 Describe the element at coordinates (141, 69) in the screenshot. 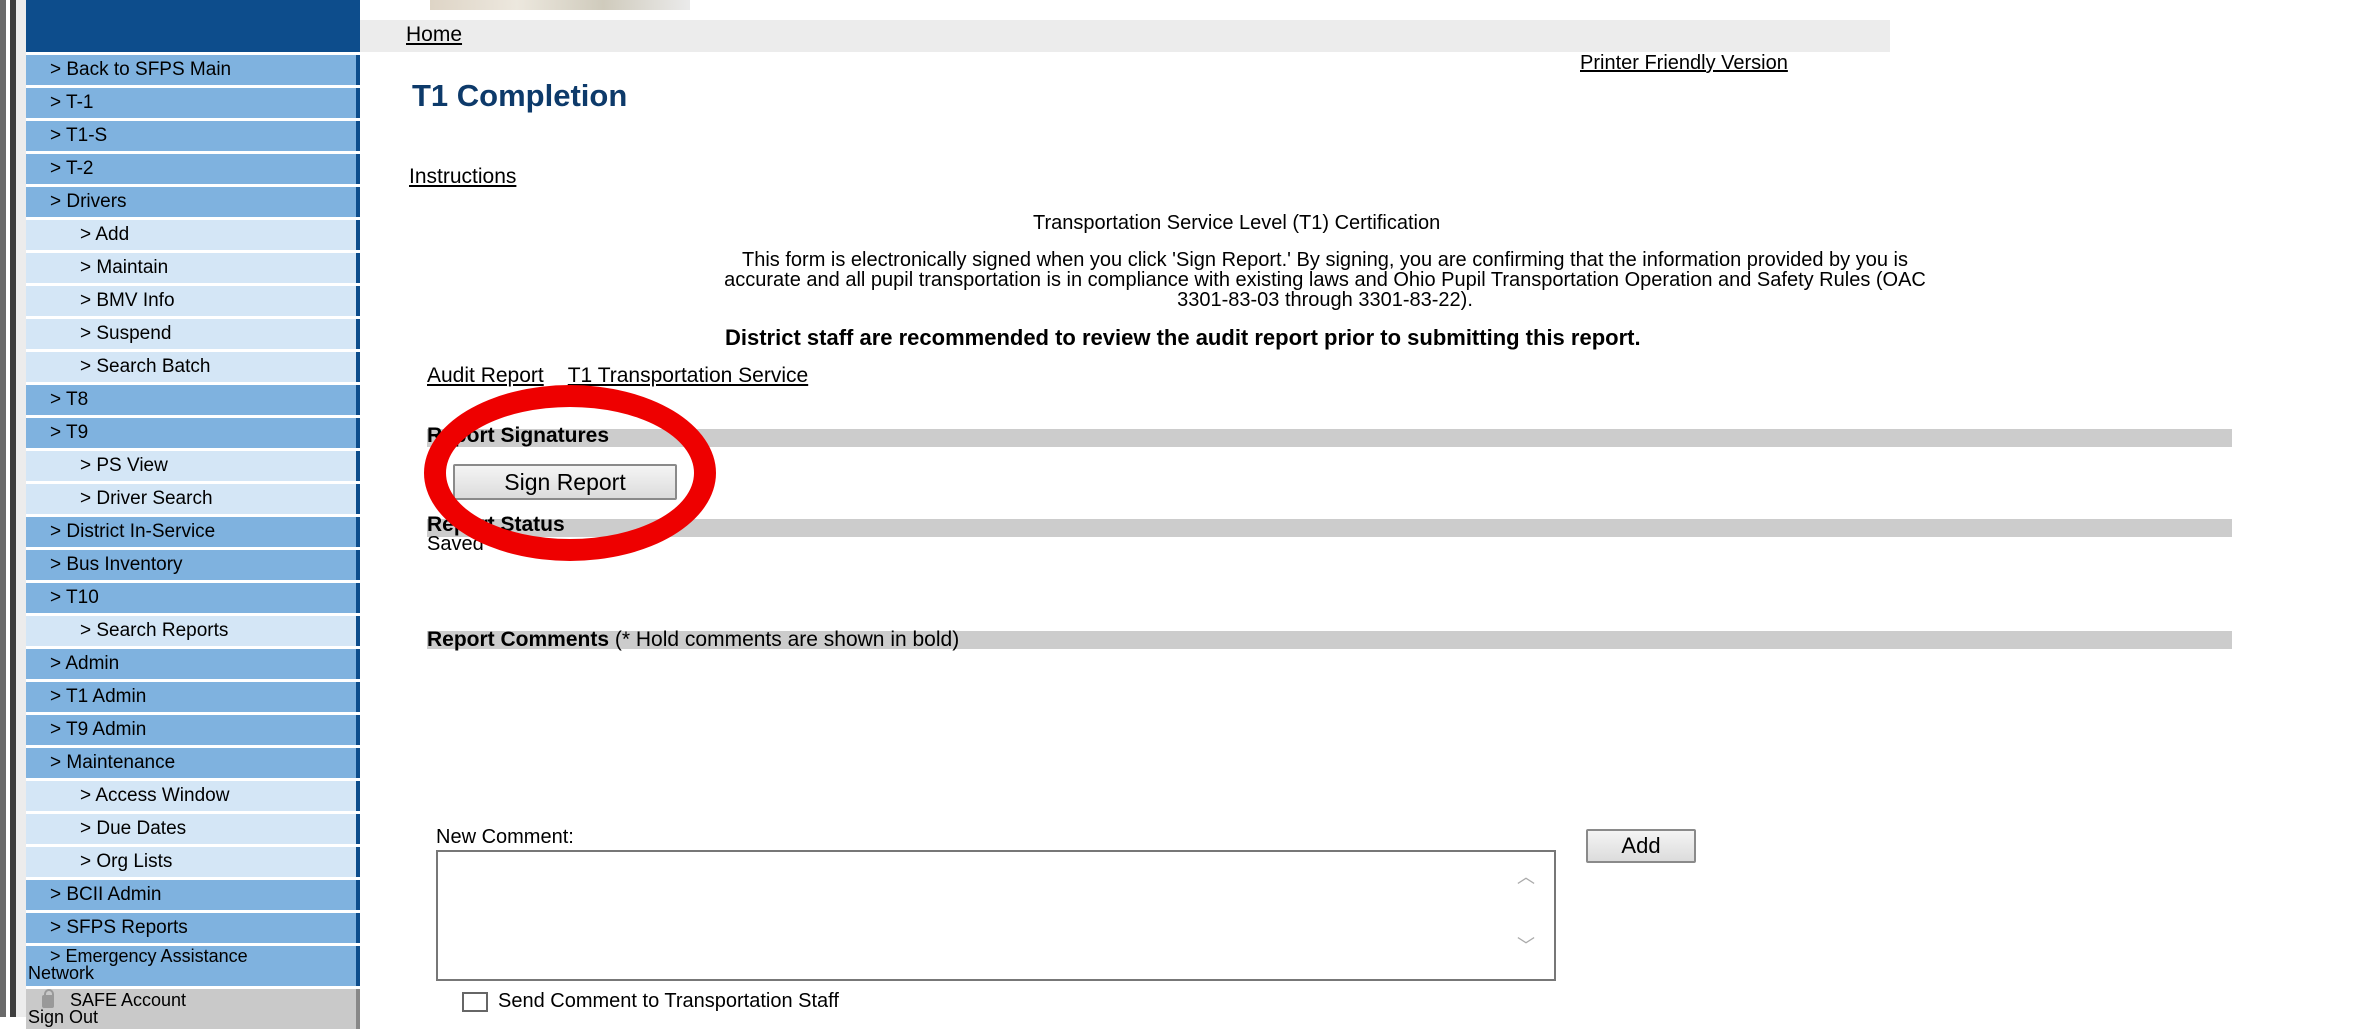

I see `sidebar-item-label: > Back to SFPS Main` at that location.